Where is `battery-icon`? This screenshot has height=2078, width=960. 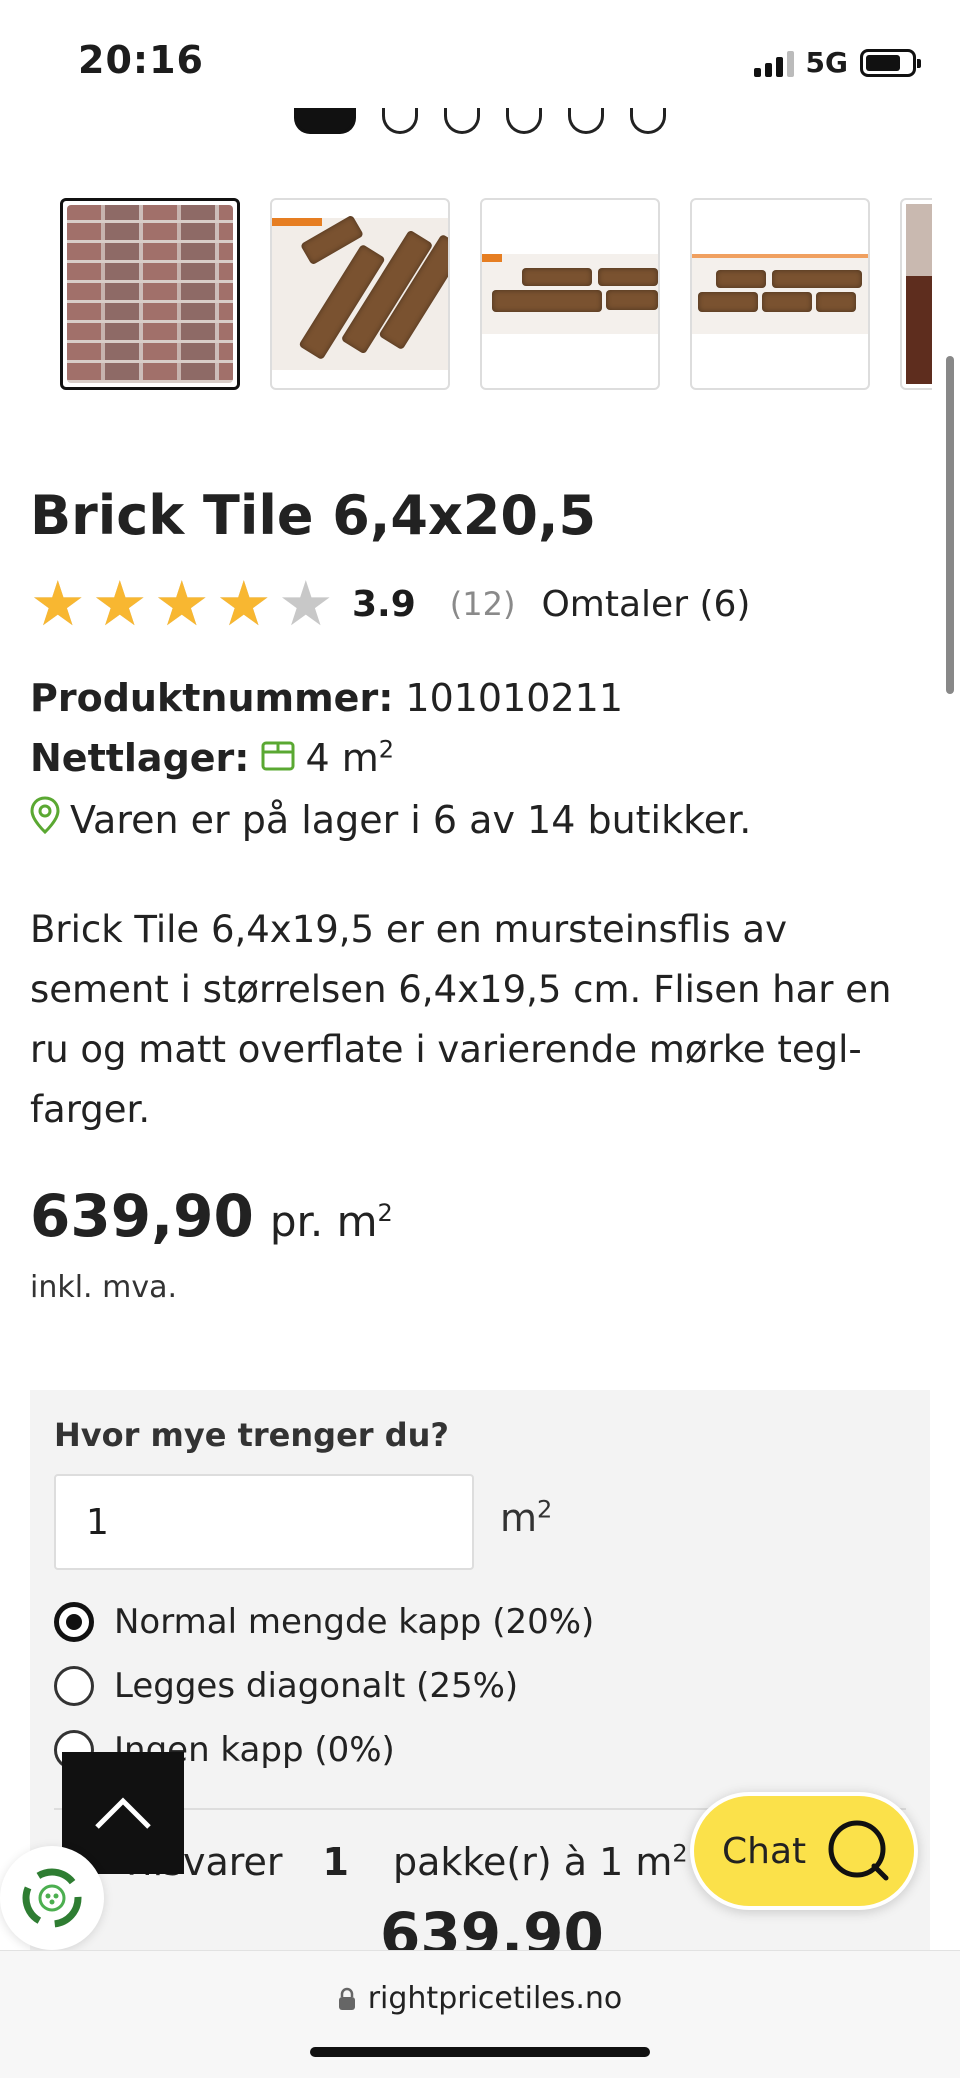 battery-icon is located at coordinates (890, 62).